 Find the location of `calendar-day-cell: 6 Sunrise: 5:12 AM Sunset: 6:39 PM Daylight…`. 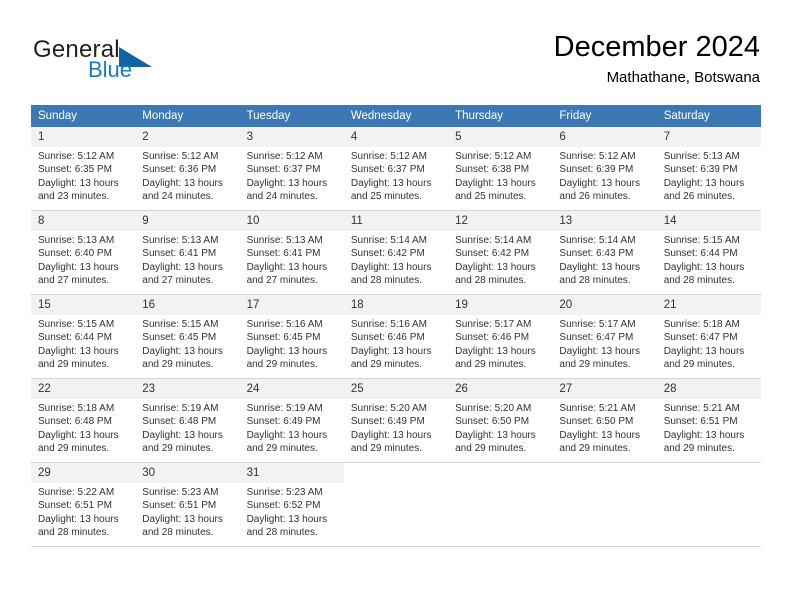

calendar-day-cell: 6 Sunrise: 5:12 AM Sunset: 6:39 PM Daylight… is located at coordinates (604, 169).